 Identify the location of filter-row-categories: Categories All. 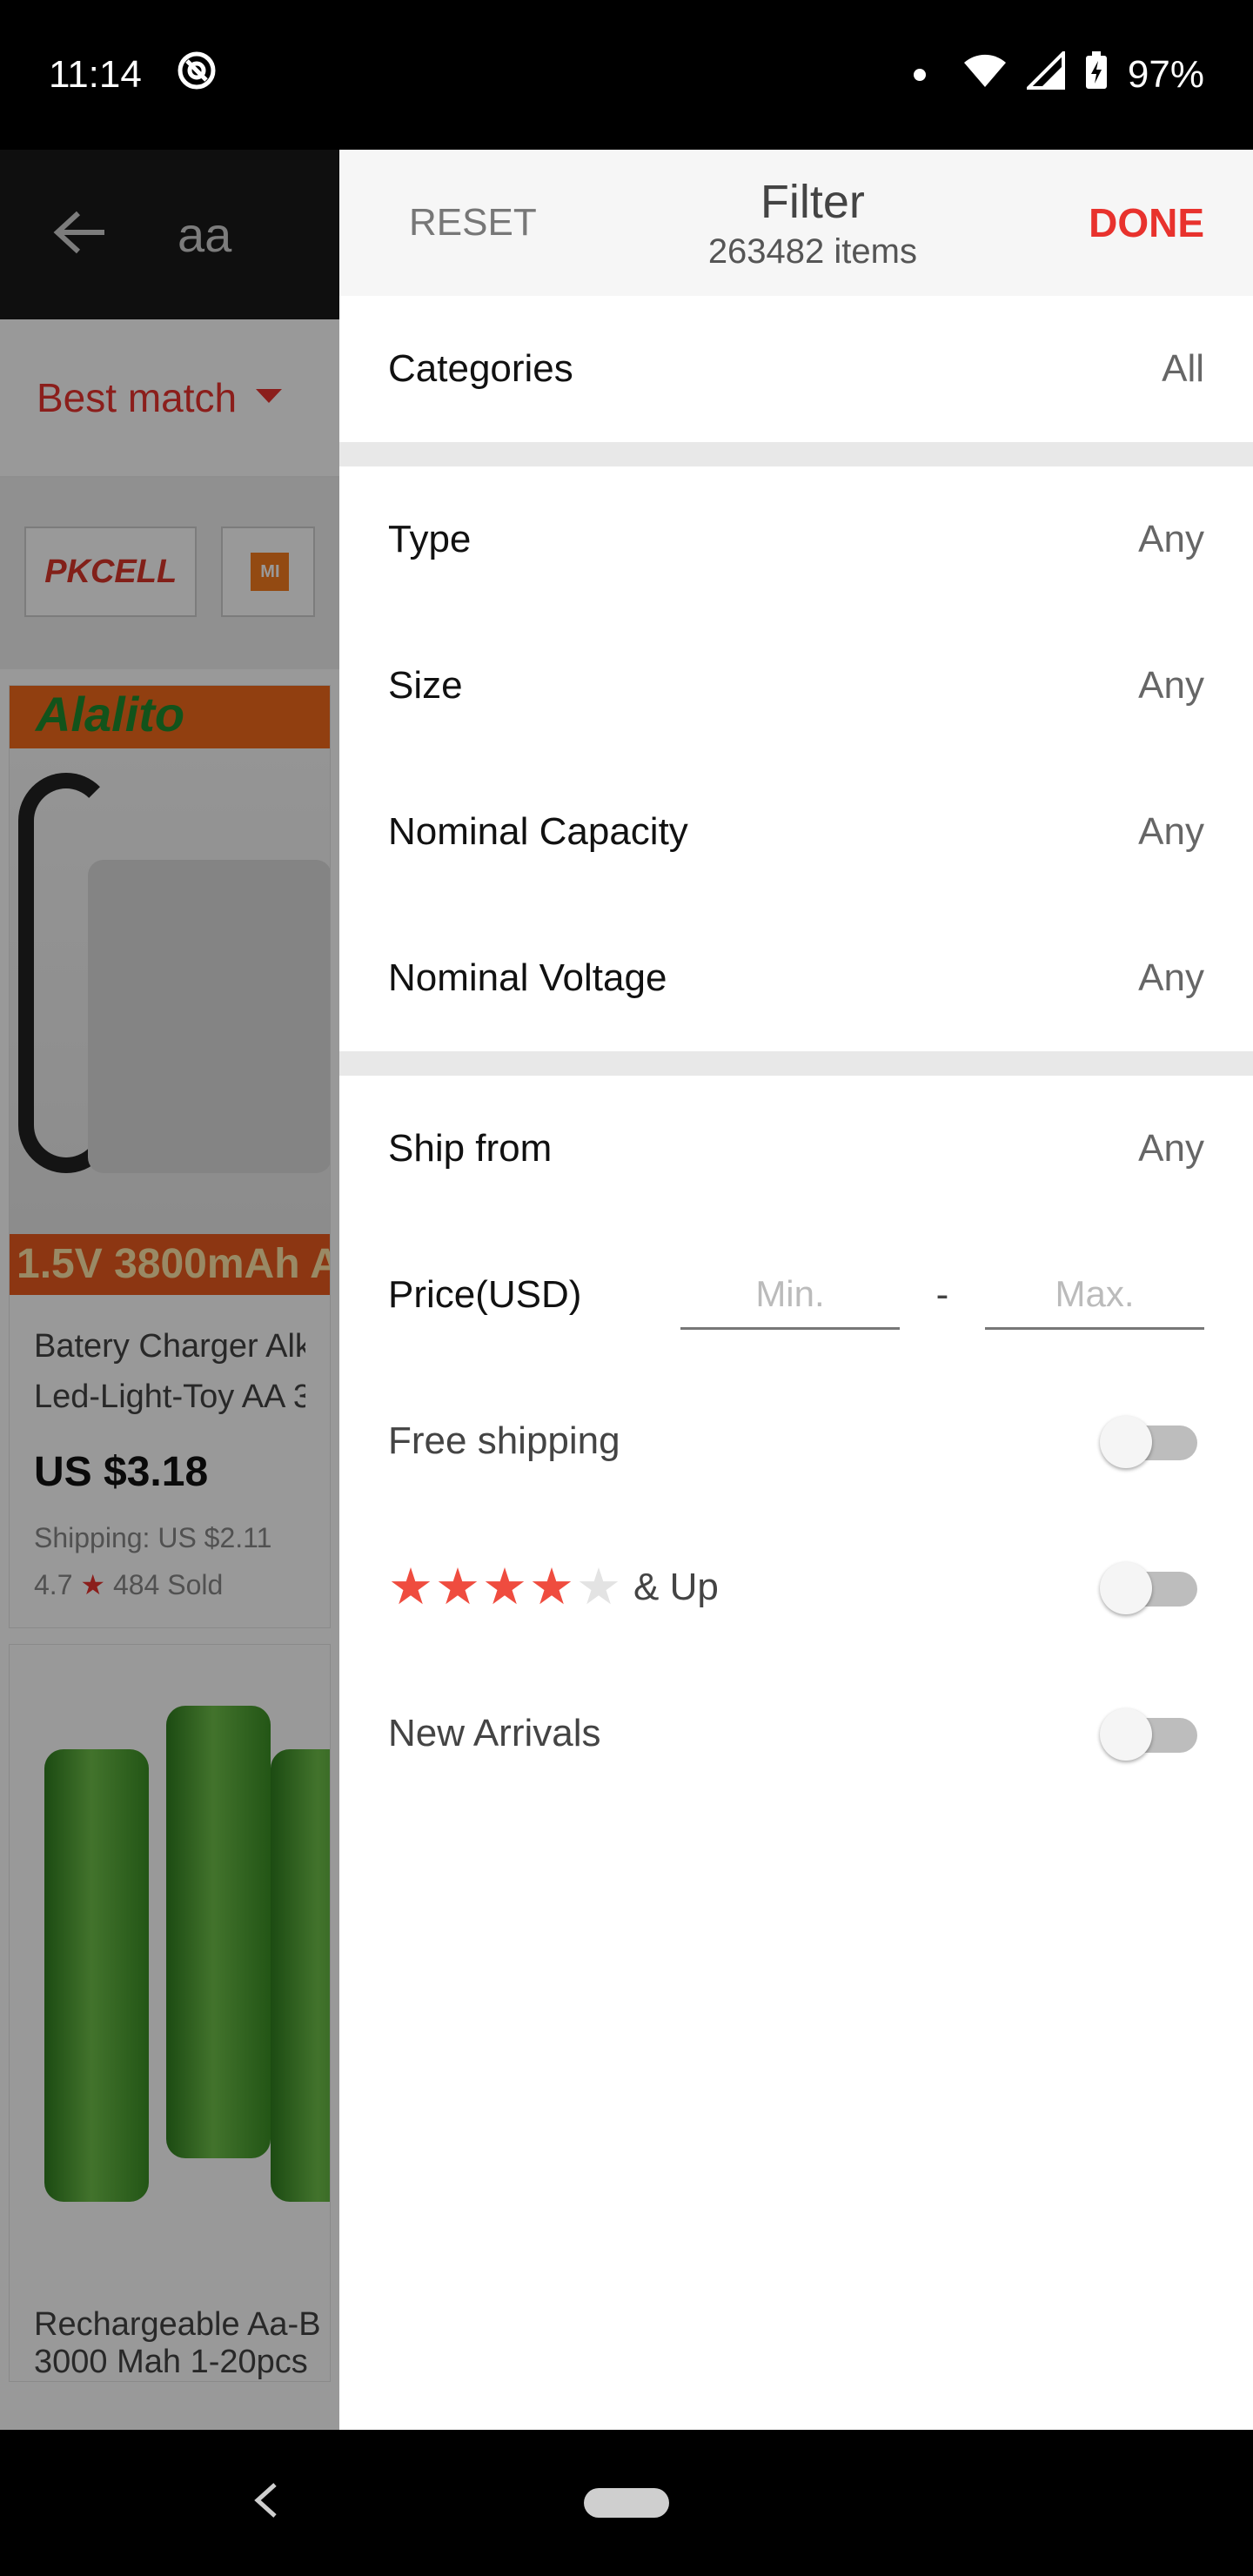
(796, 369).